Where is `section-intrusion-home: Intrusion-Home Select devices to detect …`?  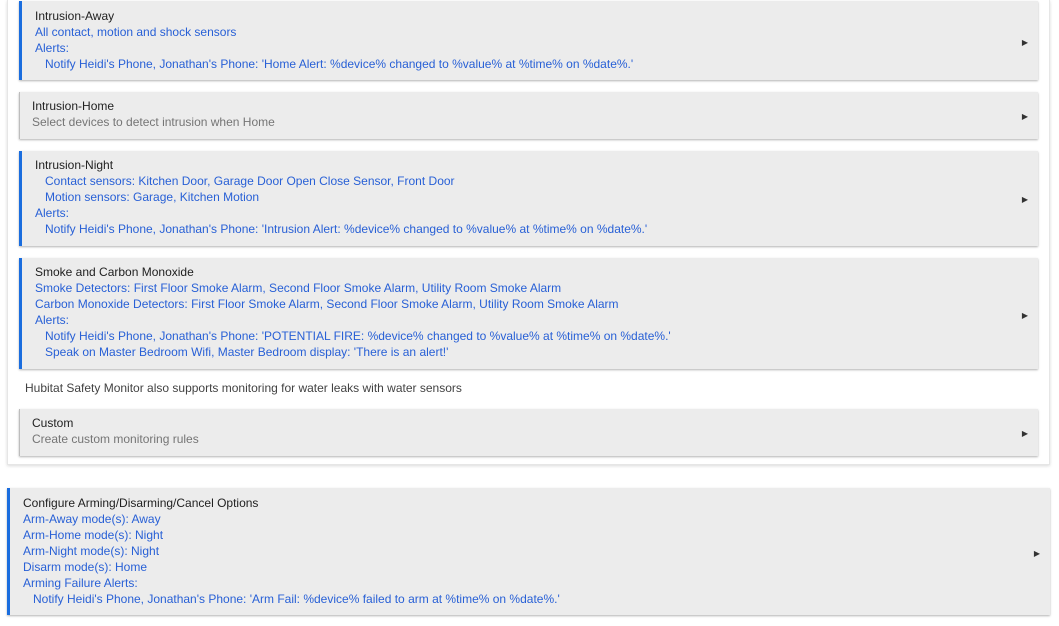
section-intrusion-home: Intrusion-Home Select devices to detect … is located at coordinates (528, 115).